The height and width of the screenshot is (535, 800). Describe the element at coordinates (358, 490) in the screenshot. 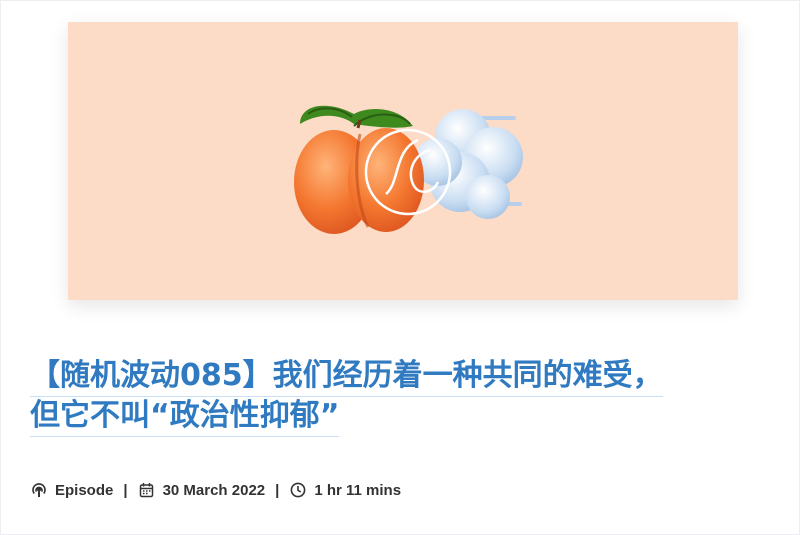

I see `episode-duration: 1 hr 11 mins` at that location.